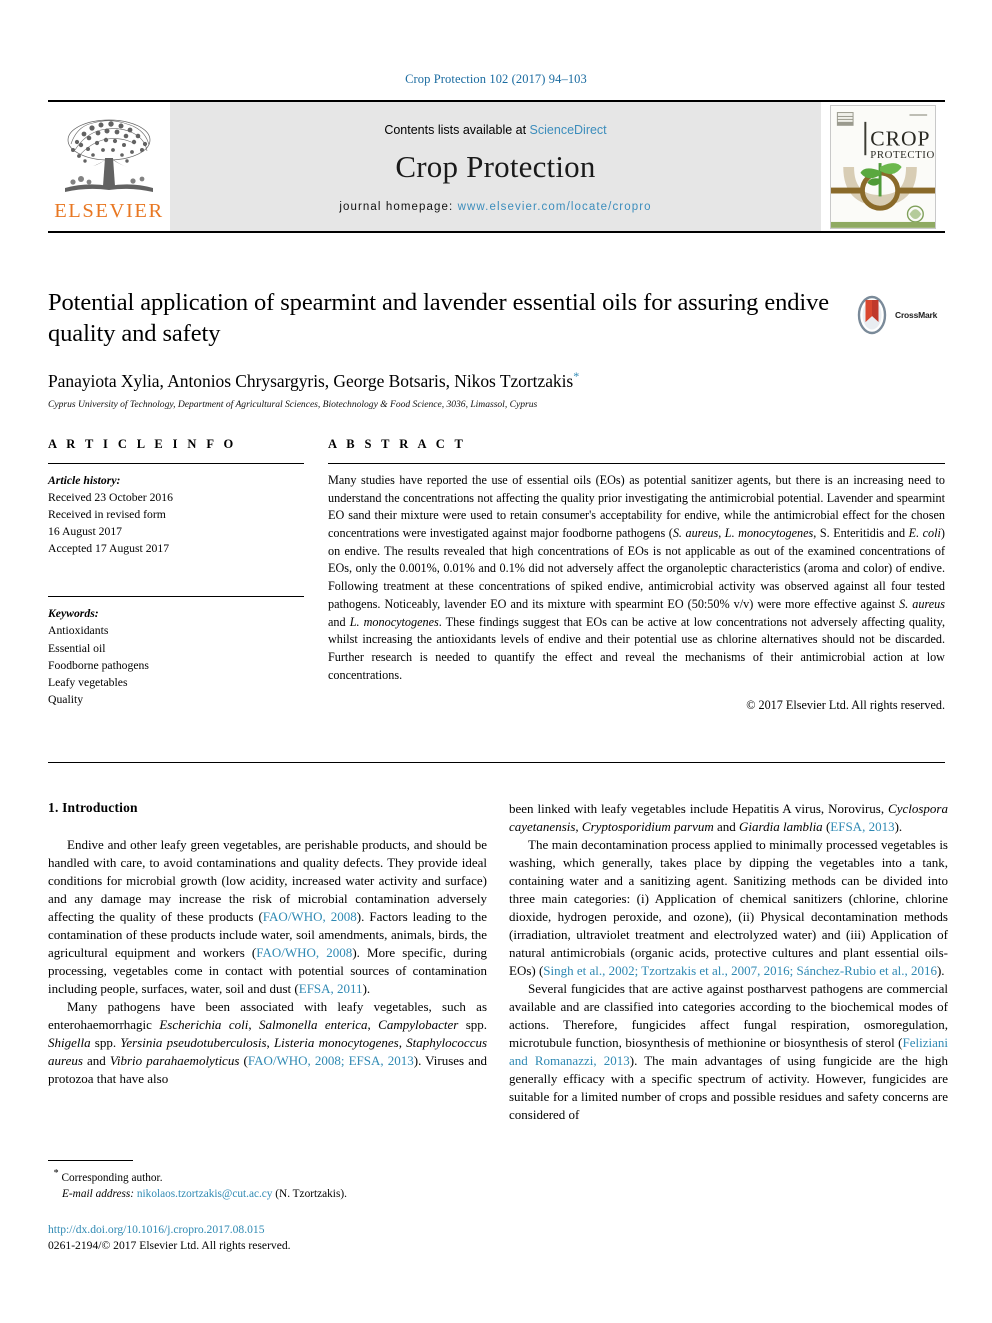 This screenshot has height=1323, width=992. Describe the element at coordinates (267, 1176) in the screenshot. I see `corresponding-author-note: * Corresponding author.` at that location.